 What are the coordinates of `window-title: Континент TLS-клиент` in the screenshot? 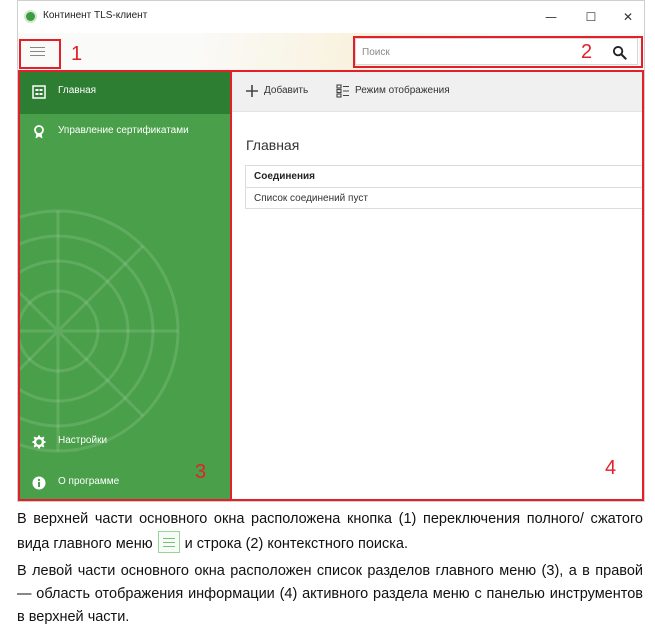 It's located at (95, 15).